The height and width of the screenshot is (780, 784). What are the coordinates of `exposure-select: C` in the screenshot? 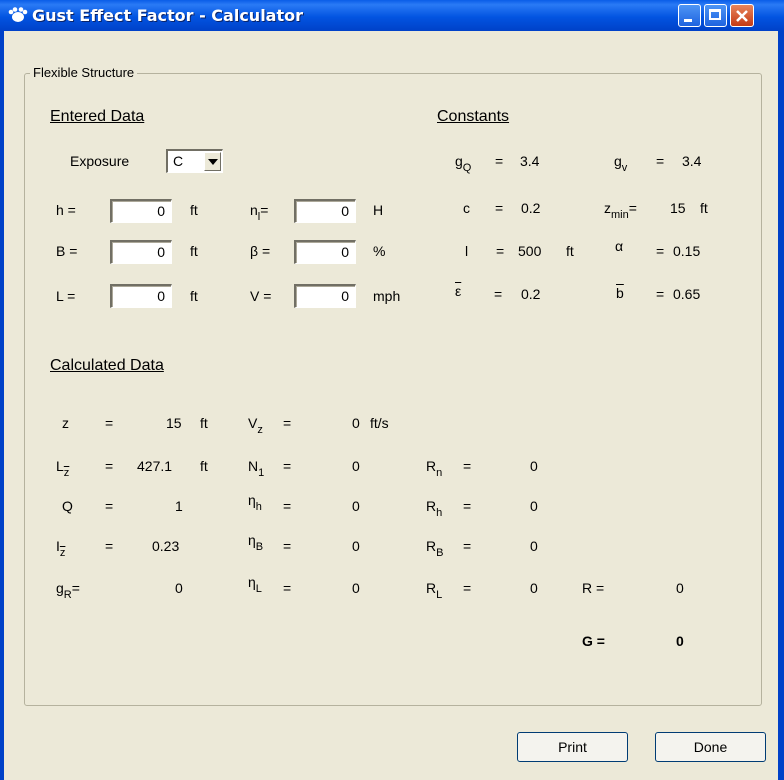 It's located at (194, 161).